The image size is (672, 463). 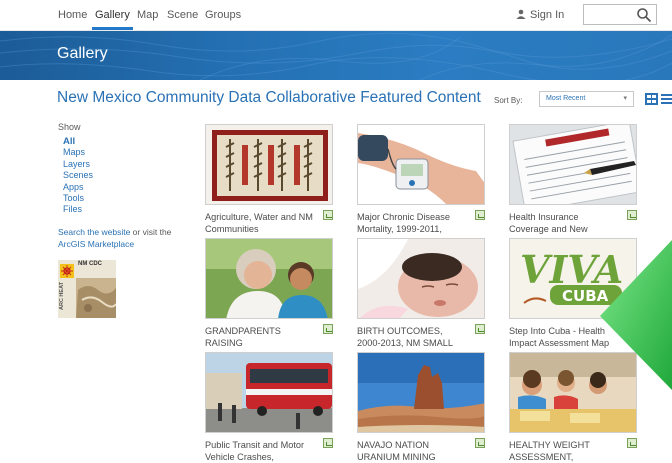 I want to click on organization-logo: NM CDC ARC HEAT, so click(x=87, y=289).